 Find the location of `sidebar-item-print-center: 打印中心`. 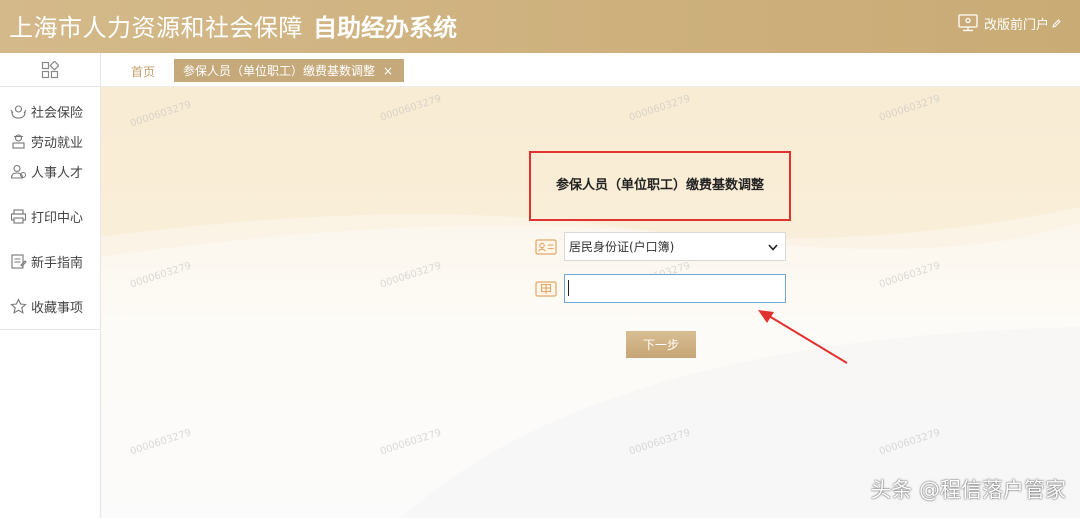

sidebar-item-print-center: 打印中心 is located at coordinates (46, 216).